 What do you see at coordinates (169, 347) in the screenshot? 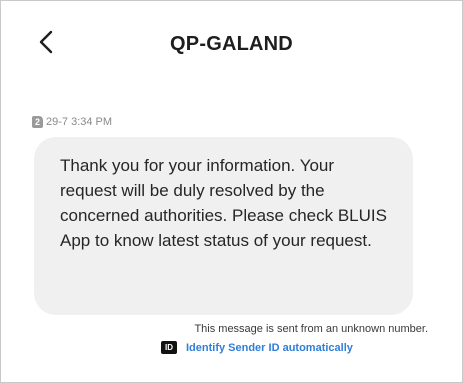
I see `id-badge-icon: ID` at bounding box center [169, 347].